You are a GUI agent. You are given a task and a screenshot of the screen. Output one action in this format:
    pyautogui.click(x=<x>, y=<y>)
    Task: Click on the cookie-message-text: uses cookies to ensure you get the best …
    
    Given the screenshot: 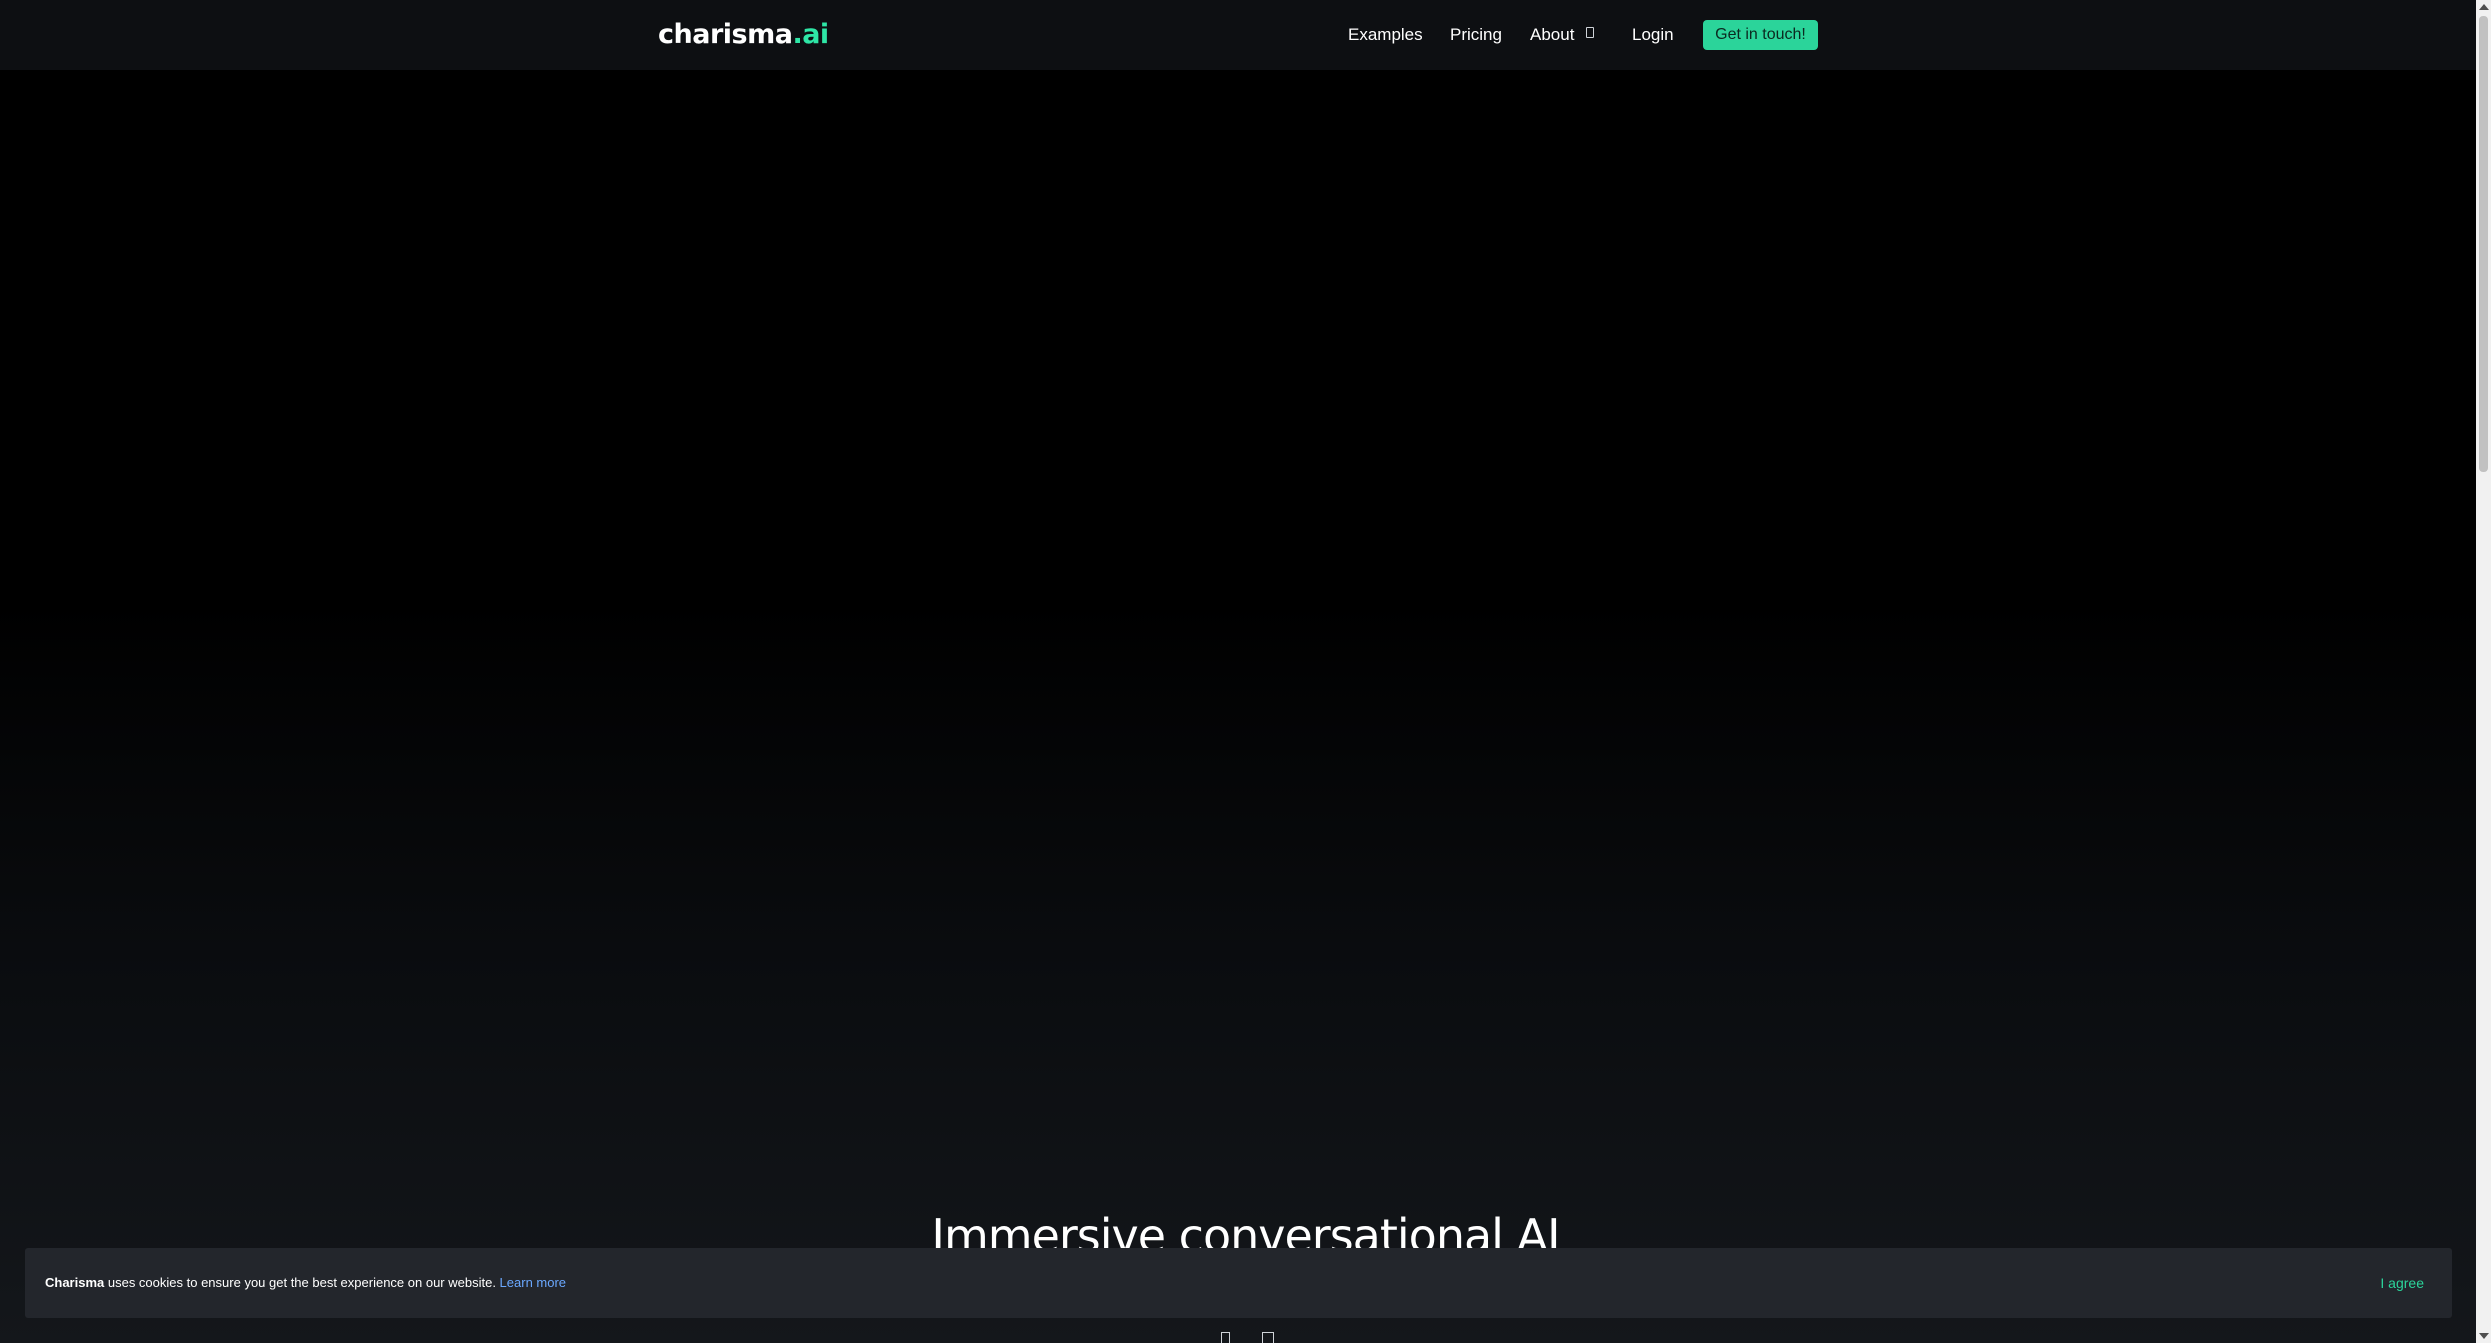 What is the action you would take?
    pyautogui.click(x=302, y=1282)
    